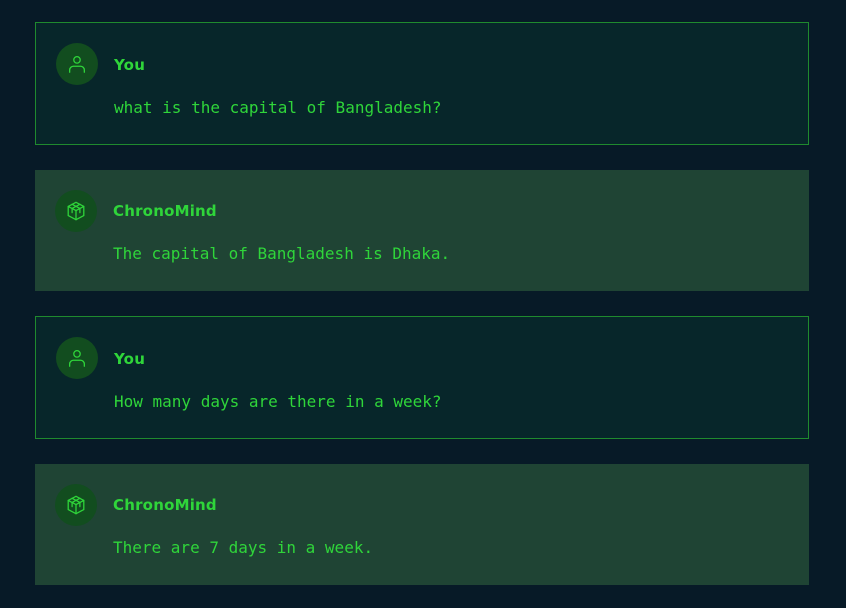 Image resolution: width=846 pixels, height=608 pixels. I want to click on message-text: what is the capital of Bangladesh?, so click(278, 107).